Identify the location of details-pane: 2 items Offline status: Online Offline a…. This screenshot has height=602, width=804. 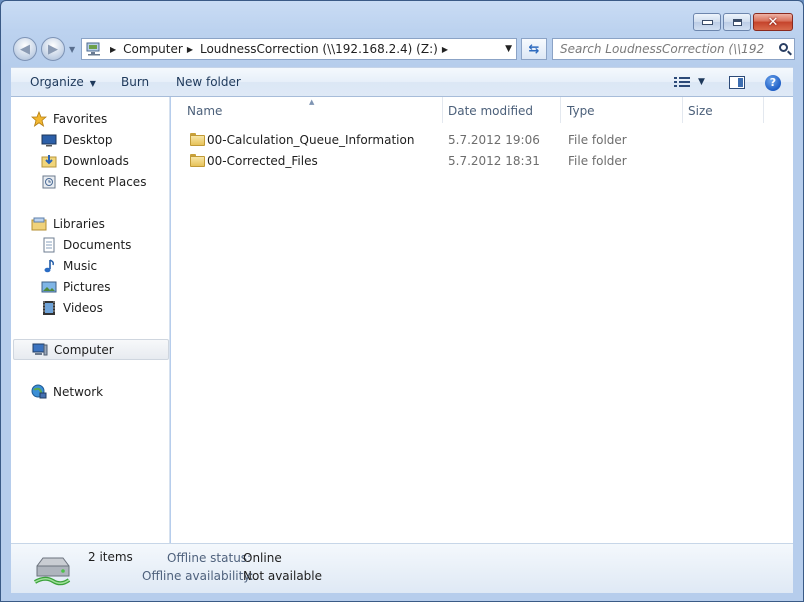
(402, 568).